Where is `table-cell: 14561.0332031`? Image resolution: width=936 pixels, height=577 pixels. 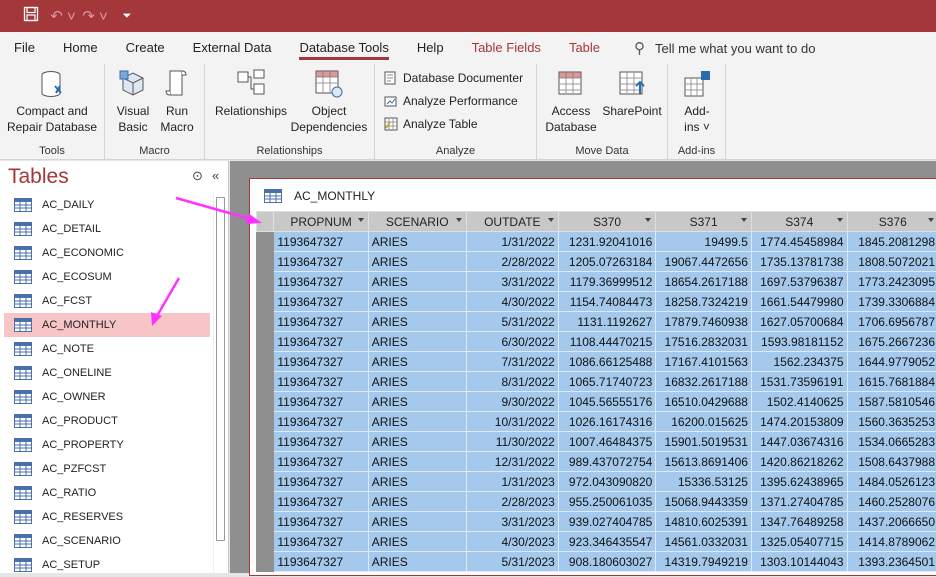
table-cell: 14561.0332031 is located at coordinates (704, 542).